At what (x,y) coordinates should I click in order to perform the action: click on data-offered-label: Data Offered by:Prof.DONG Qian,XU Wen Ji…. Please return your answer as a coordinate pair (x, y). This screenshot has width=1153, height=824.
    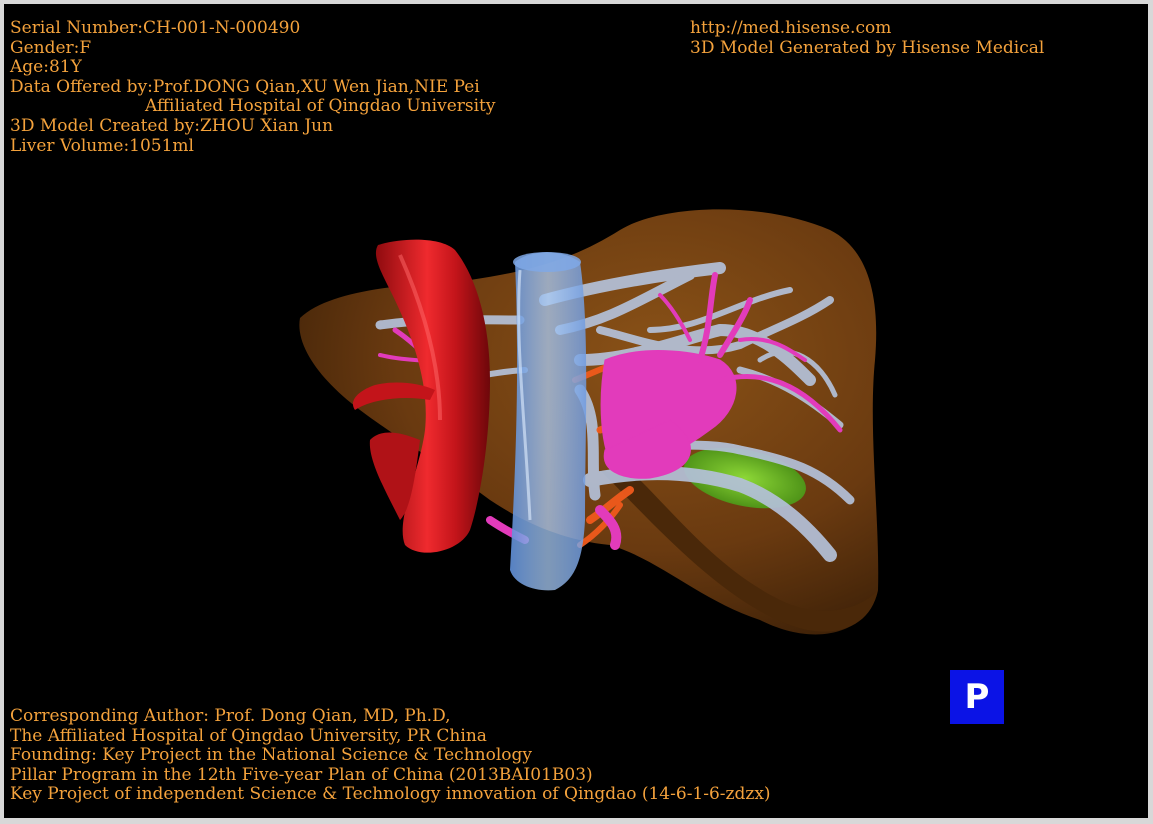
    Looking at the image, I should click on (245, 86).